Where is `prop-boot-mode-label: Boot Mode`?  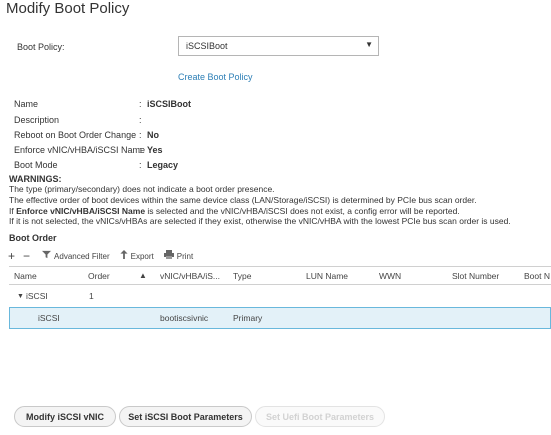
prop-boot-mode-label: Boot Mode is located at coordinates (36, 165).